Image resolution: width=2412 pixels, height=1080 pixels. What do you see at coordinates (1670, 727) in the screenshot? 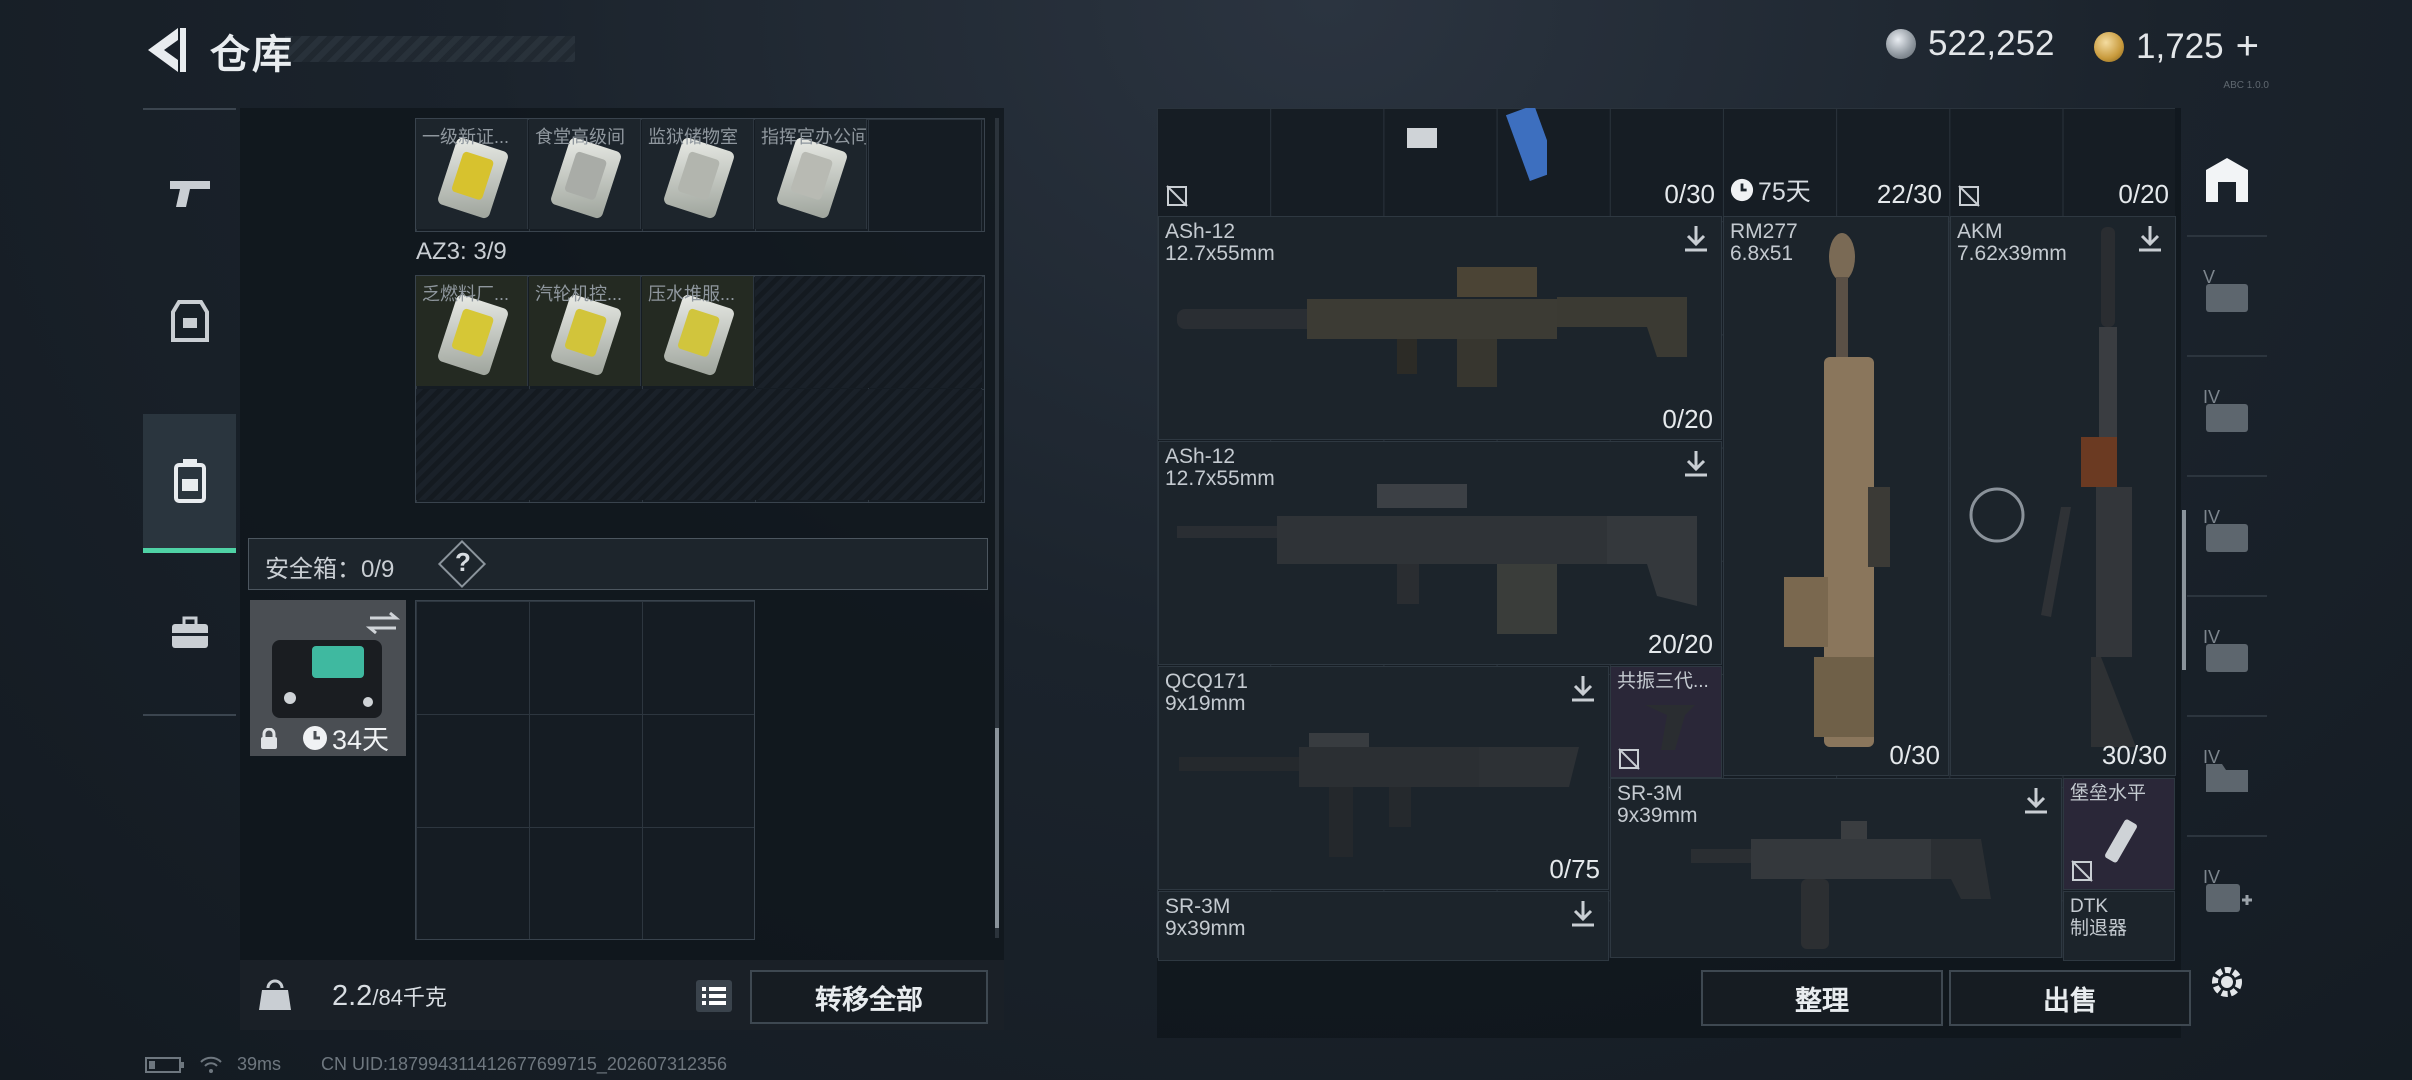
I see `grip-image` at bounding box center [1670, 727].